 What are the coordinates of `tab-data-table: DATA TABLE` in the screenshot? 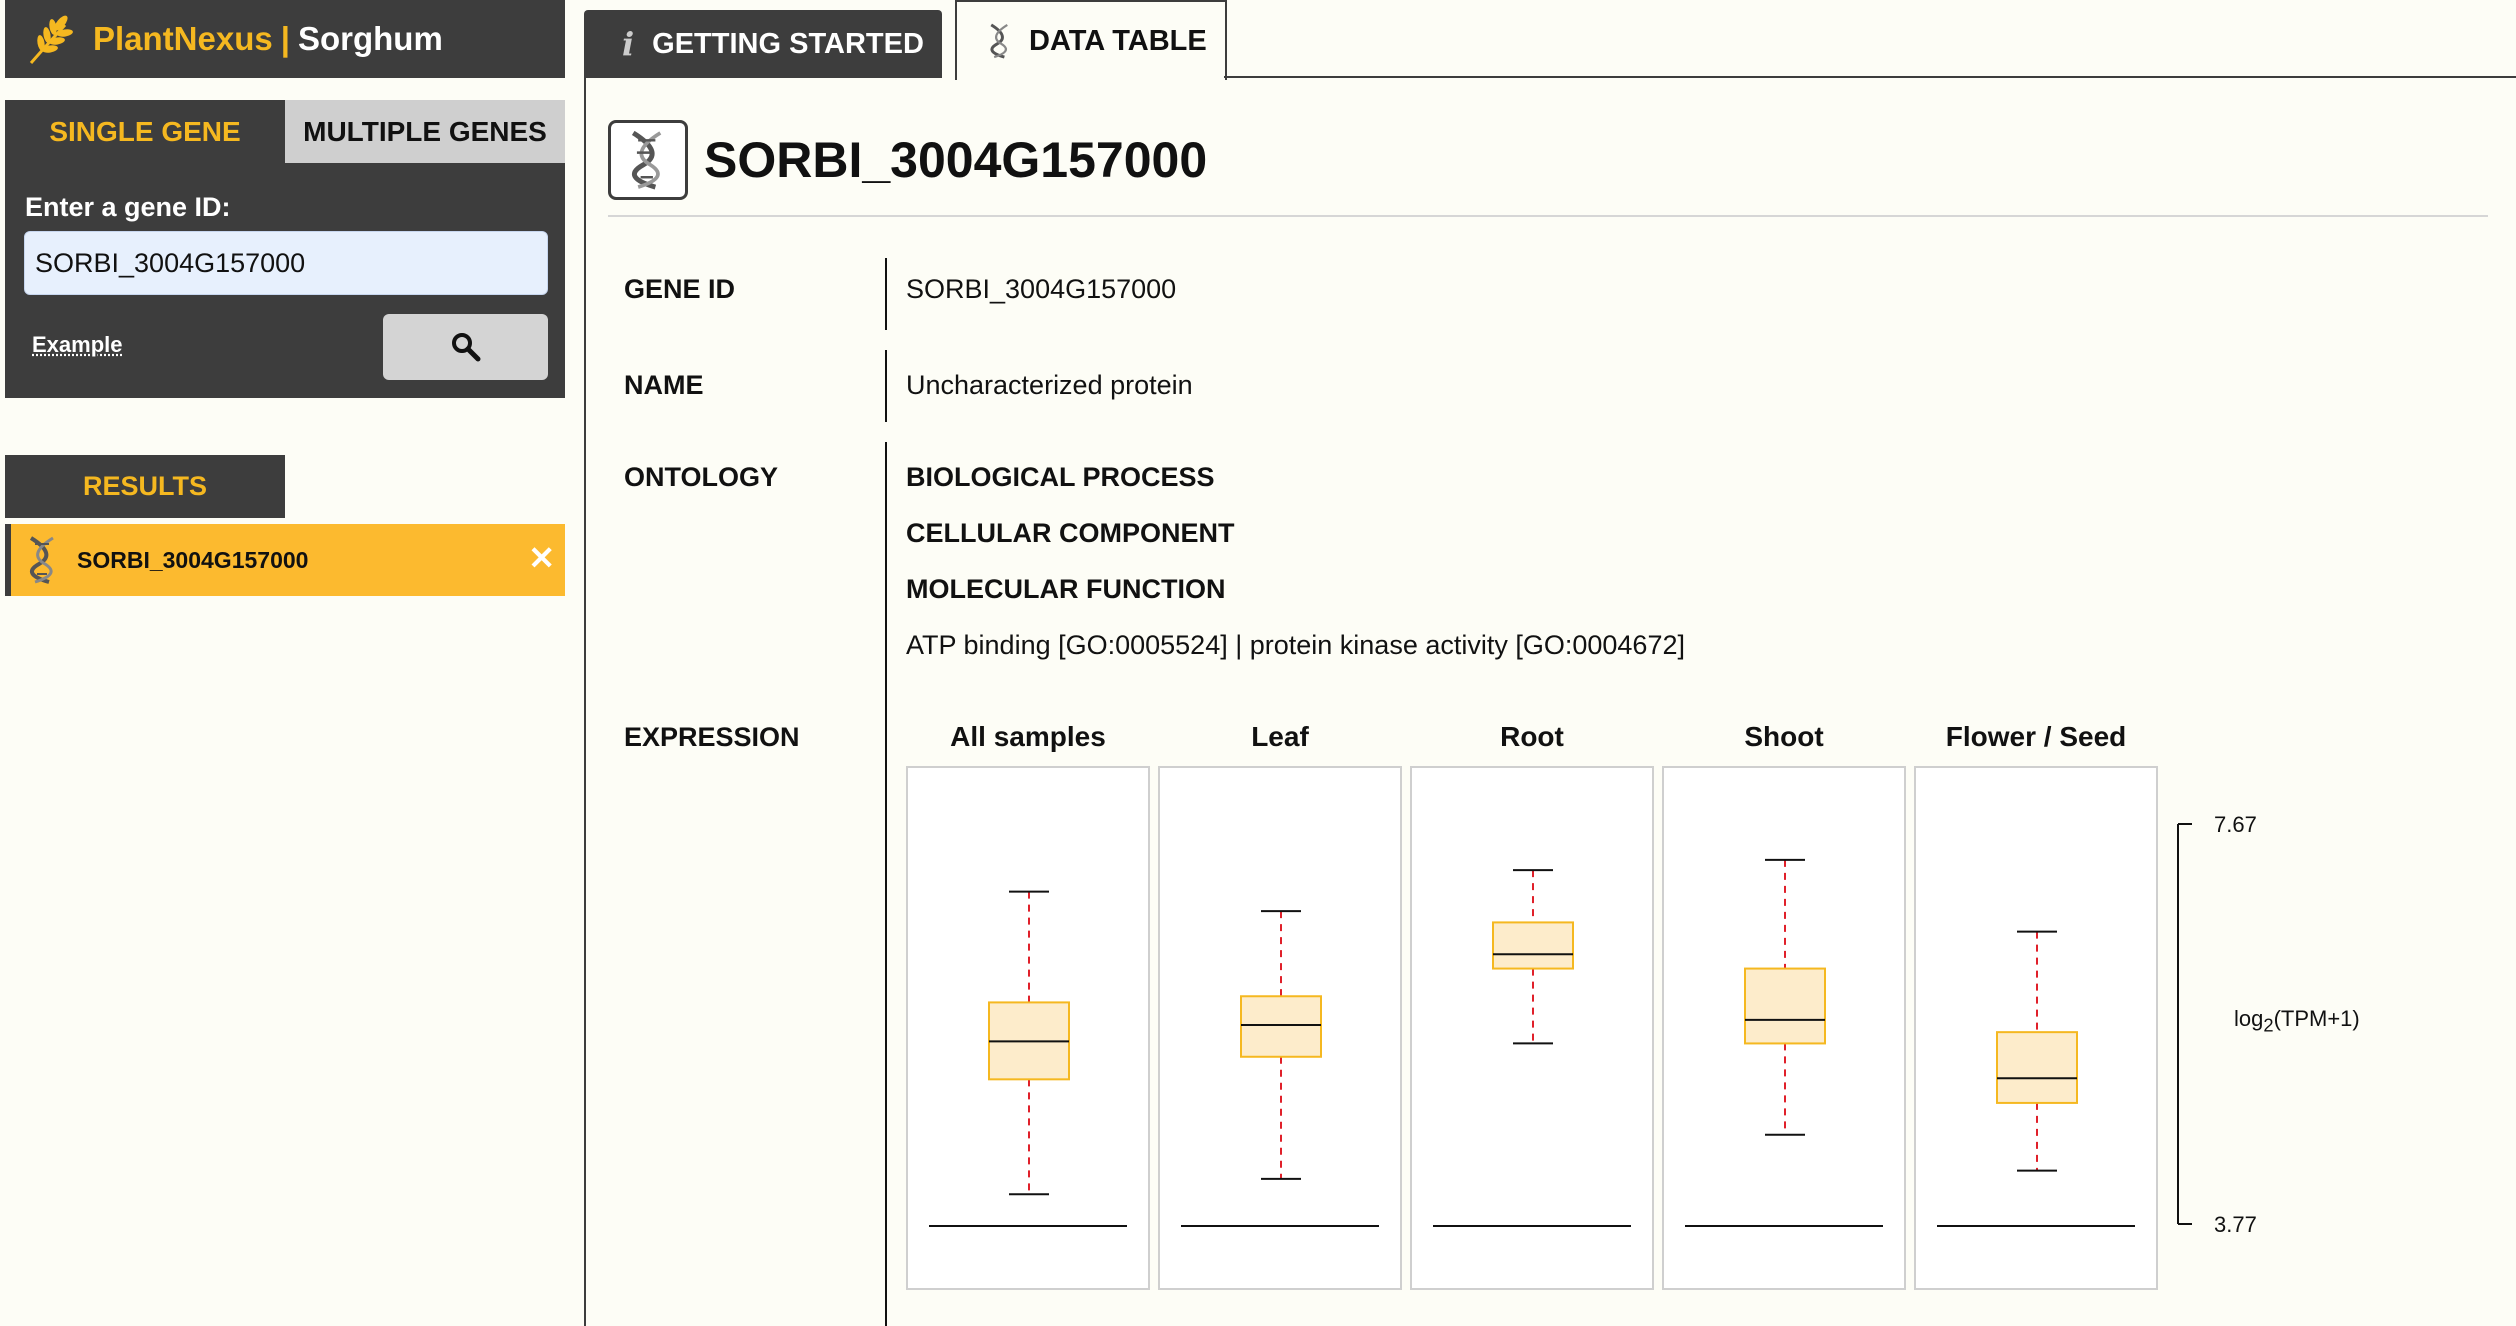 It's located at (1091, 40).